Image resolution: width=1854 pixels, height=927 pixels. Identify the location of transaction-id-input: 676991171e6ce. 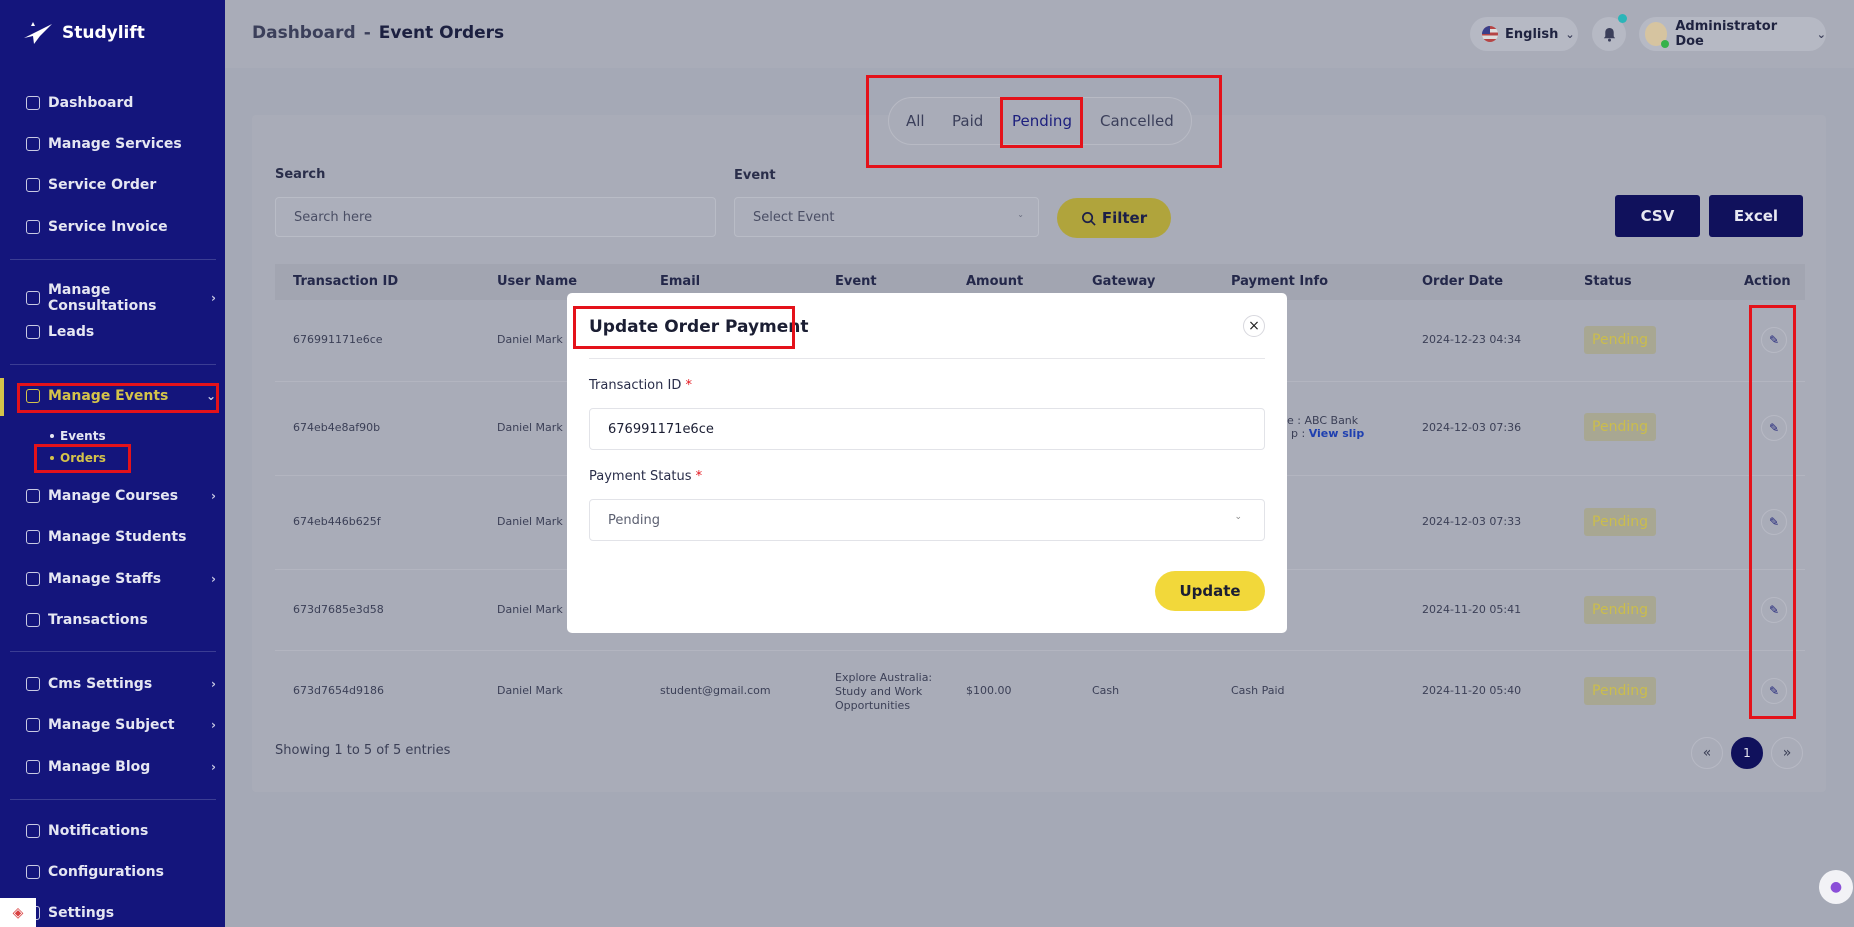
(927, 429).